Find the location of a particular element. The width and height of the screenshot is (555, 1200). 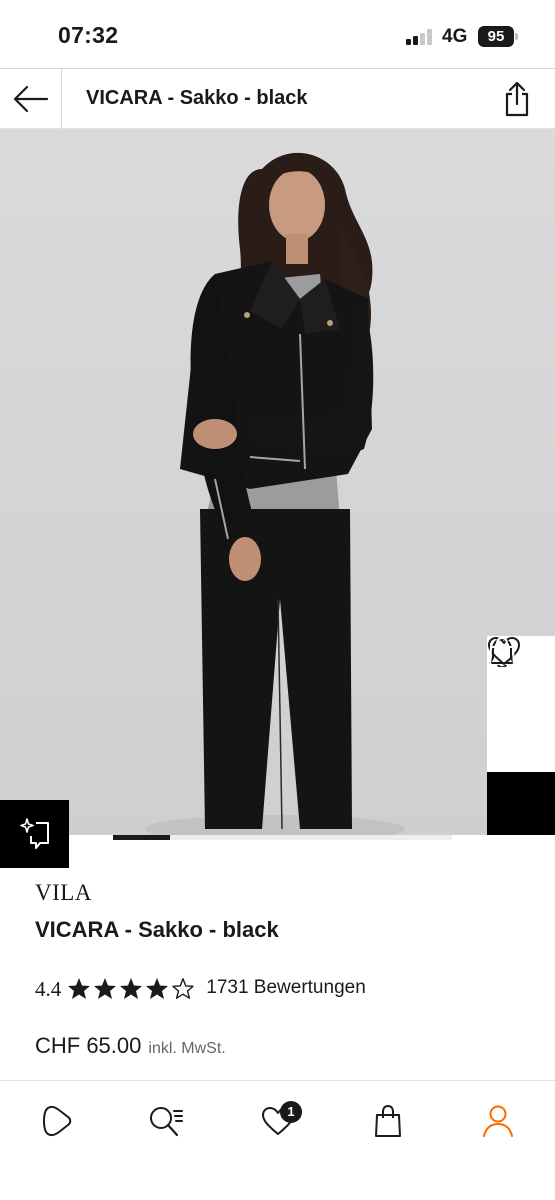

virtual-tryon-button is located at coordinates (34, 834).